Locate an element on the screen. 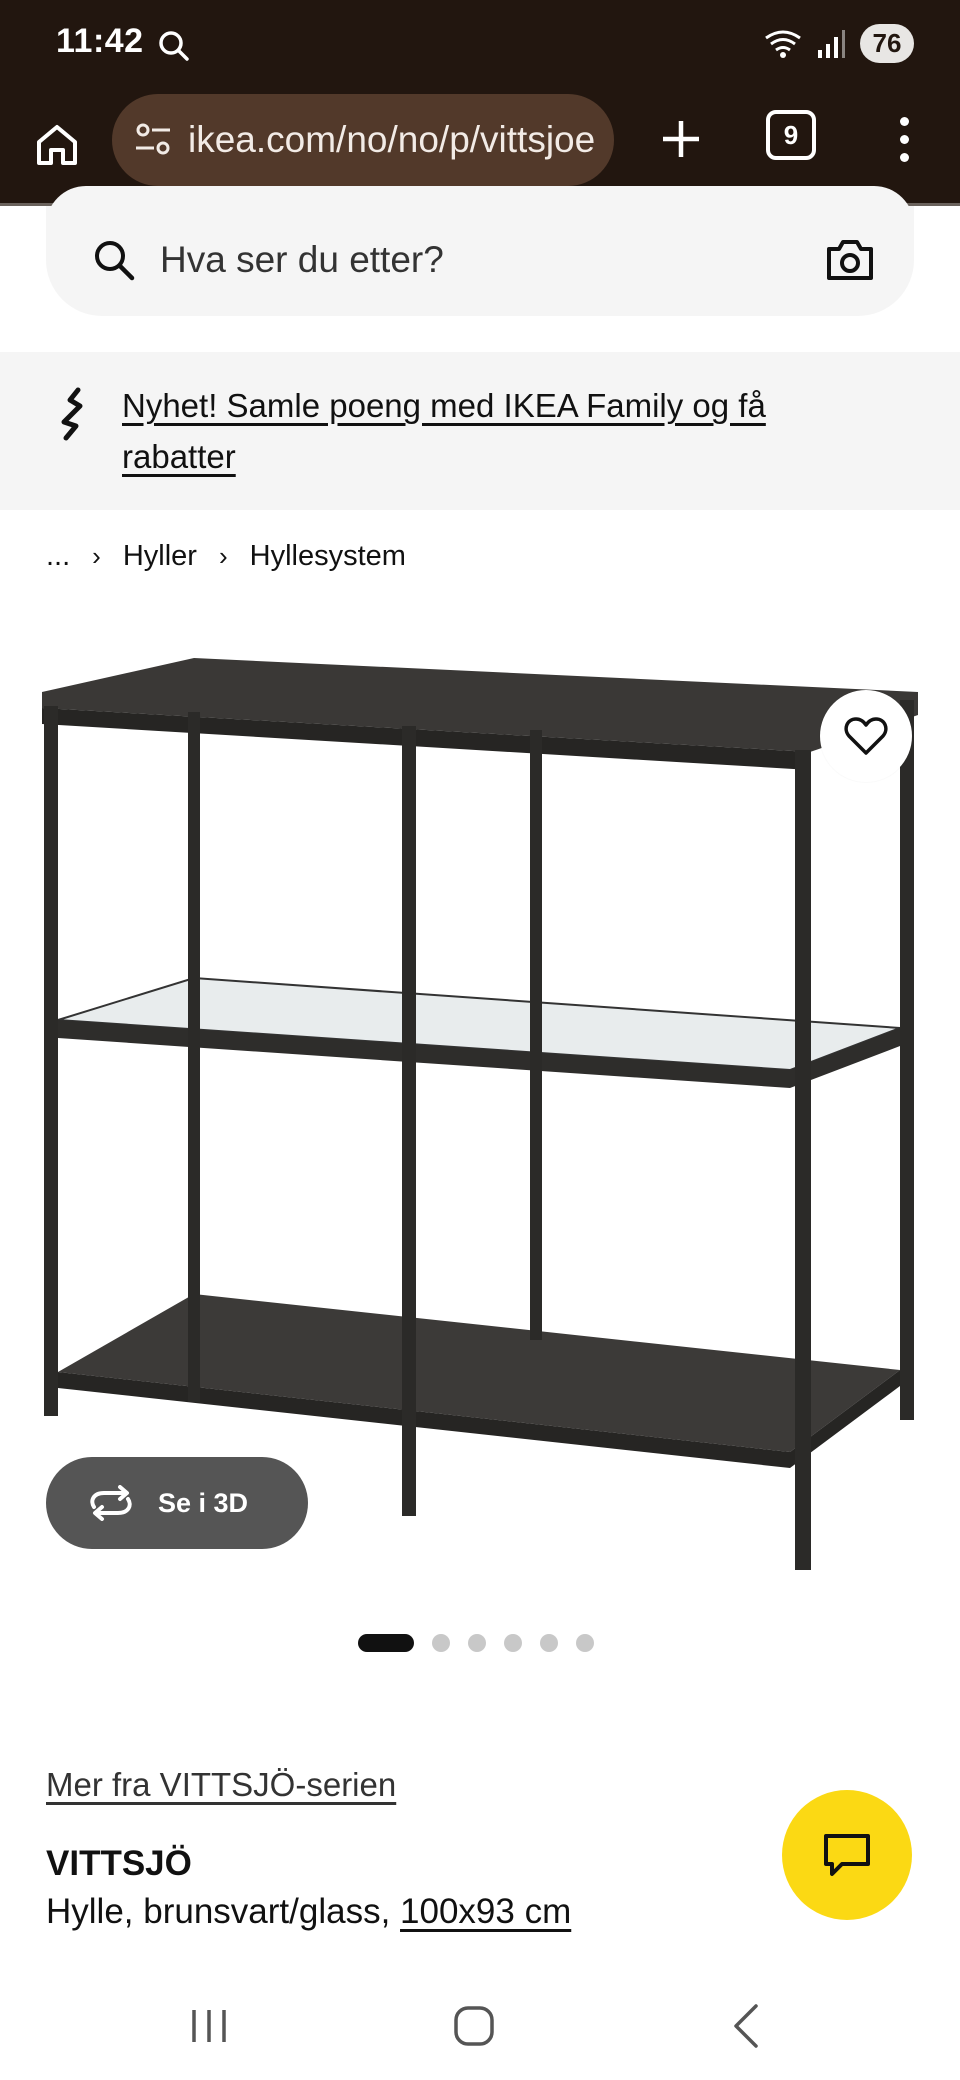  breadcrumb: ... › Hyller › Hyllesystem is located at coordinates (226, 556).